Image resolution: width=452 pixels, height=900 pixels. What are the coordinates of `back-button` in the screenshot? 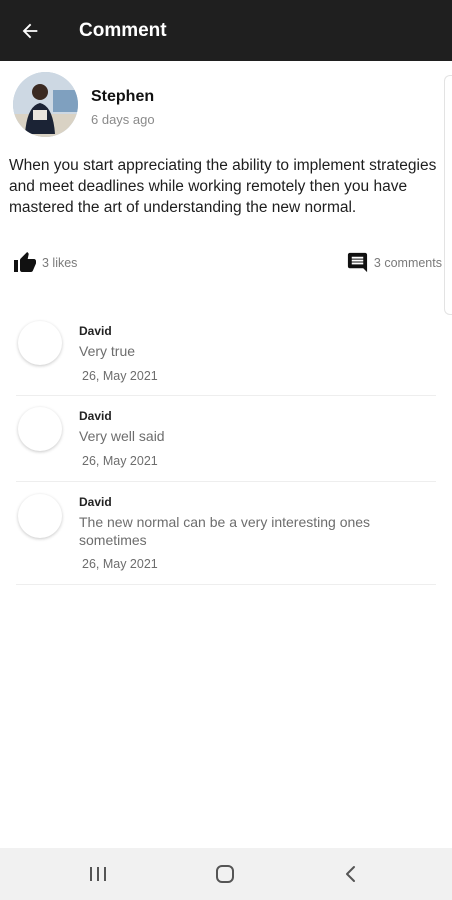 It's located at (30, 30).